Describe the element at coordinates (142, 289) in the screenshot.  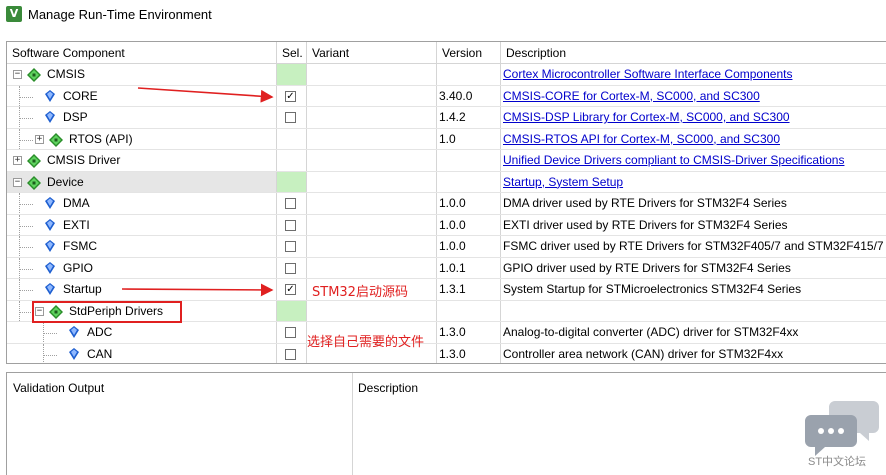
I see `component-cell: Startup` at that location.